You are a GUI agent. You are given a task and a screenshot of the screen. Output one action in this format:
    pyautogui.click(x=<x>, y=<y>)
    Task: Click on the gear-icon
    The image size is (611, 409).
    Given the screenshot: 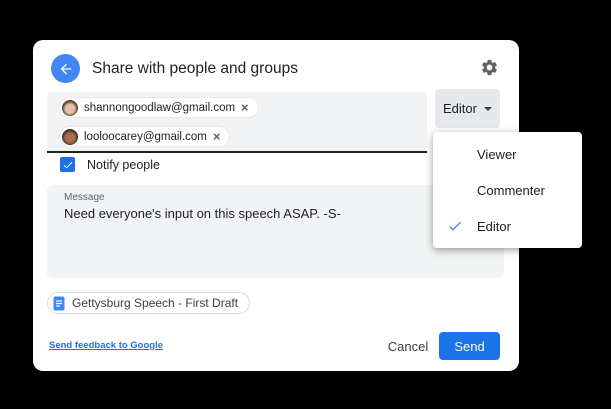 What is the action you would take?
    pyautogui.click(x=489, y=67)
    